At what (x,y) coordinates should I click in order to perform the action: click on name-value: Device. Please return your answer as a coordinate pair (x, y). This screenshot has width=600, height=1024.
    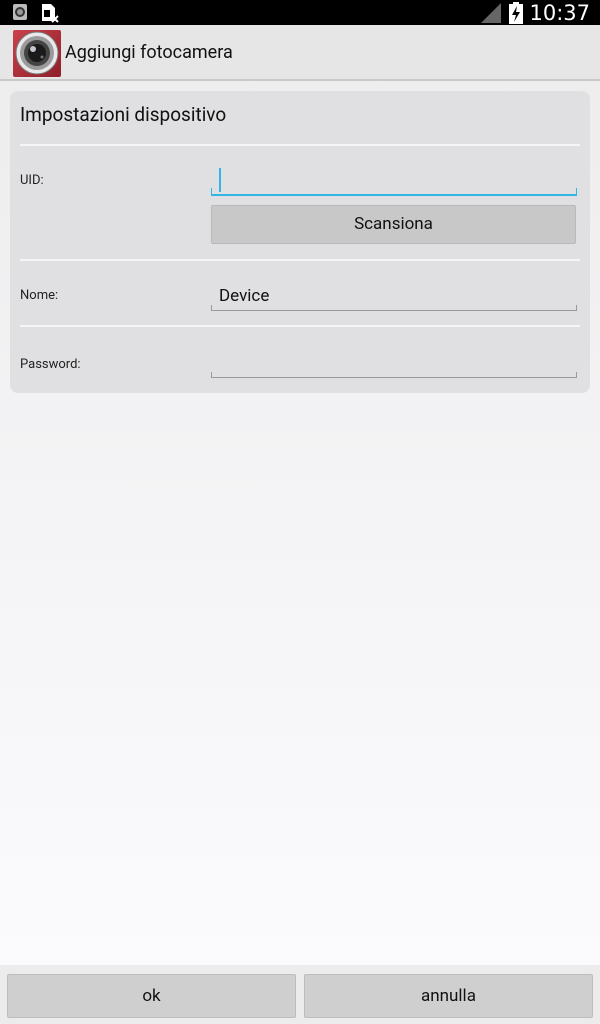
    Looking at the image, I should click on (244, 296).